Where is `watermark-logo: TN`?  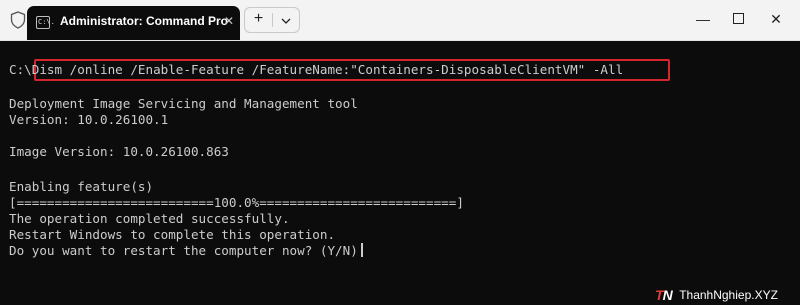 watermark-logo: TN is located at coordinates (664, 295).